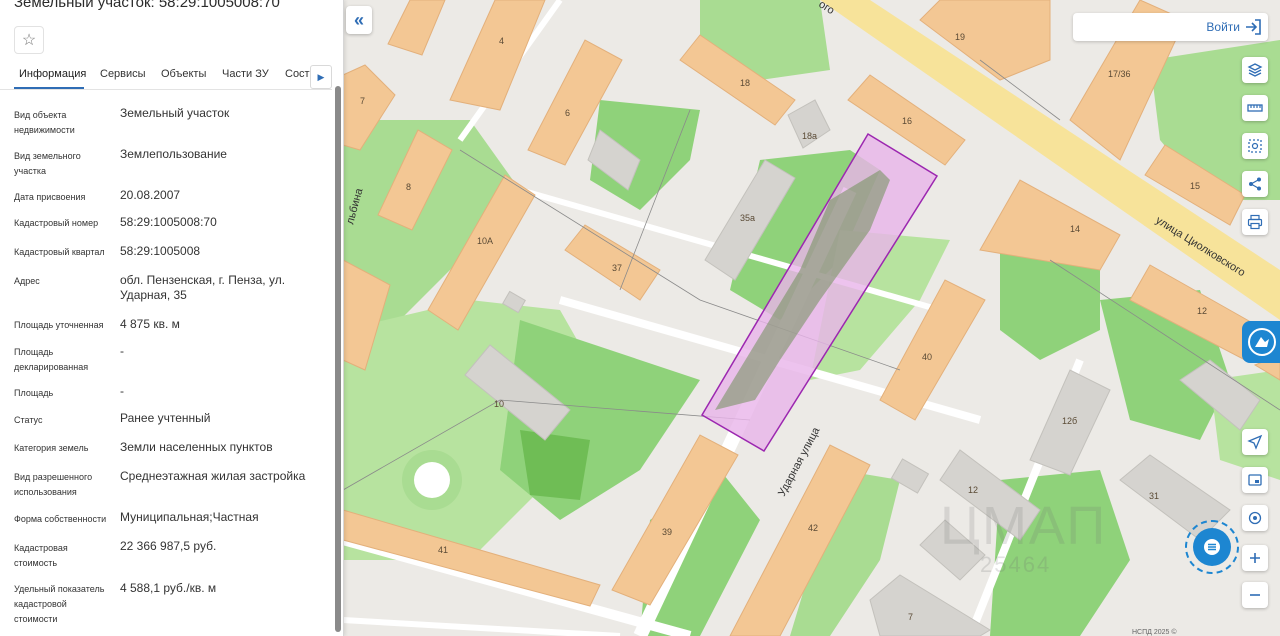 Image resolution: width=1280 pixels, height=636 pixels. I want to click on zoom-out-button, so click(1255, 595).